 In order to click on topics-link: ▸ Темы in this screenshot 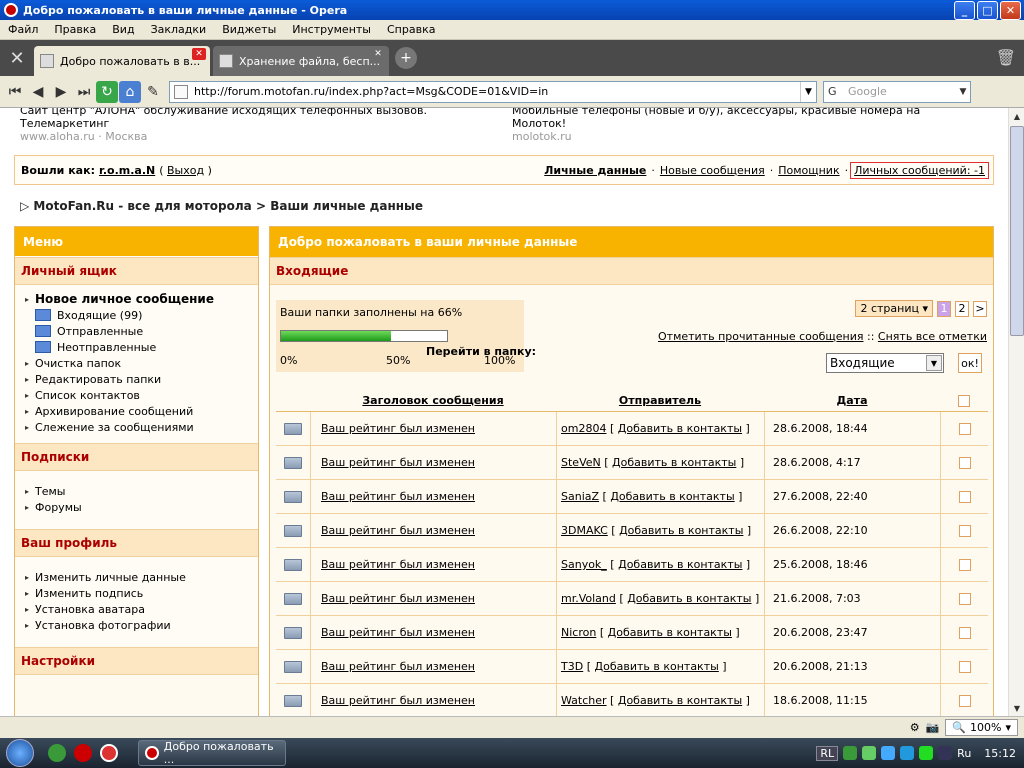, I will do `click(141, 491)`.